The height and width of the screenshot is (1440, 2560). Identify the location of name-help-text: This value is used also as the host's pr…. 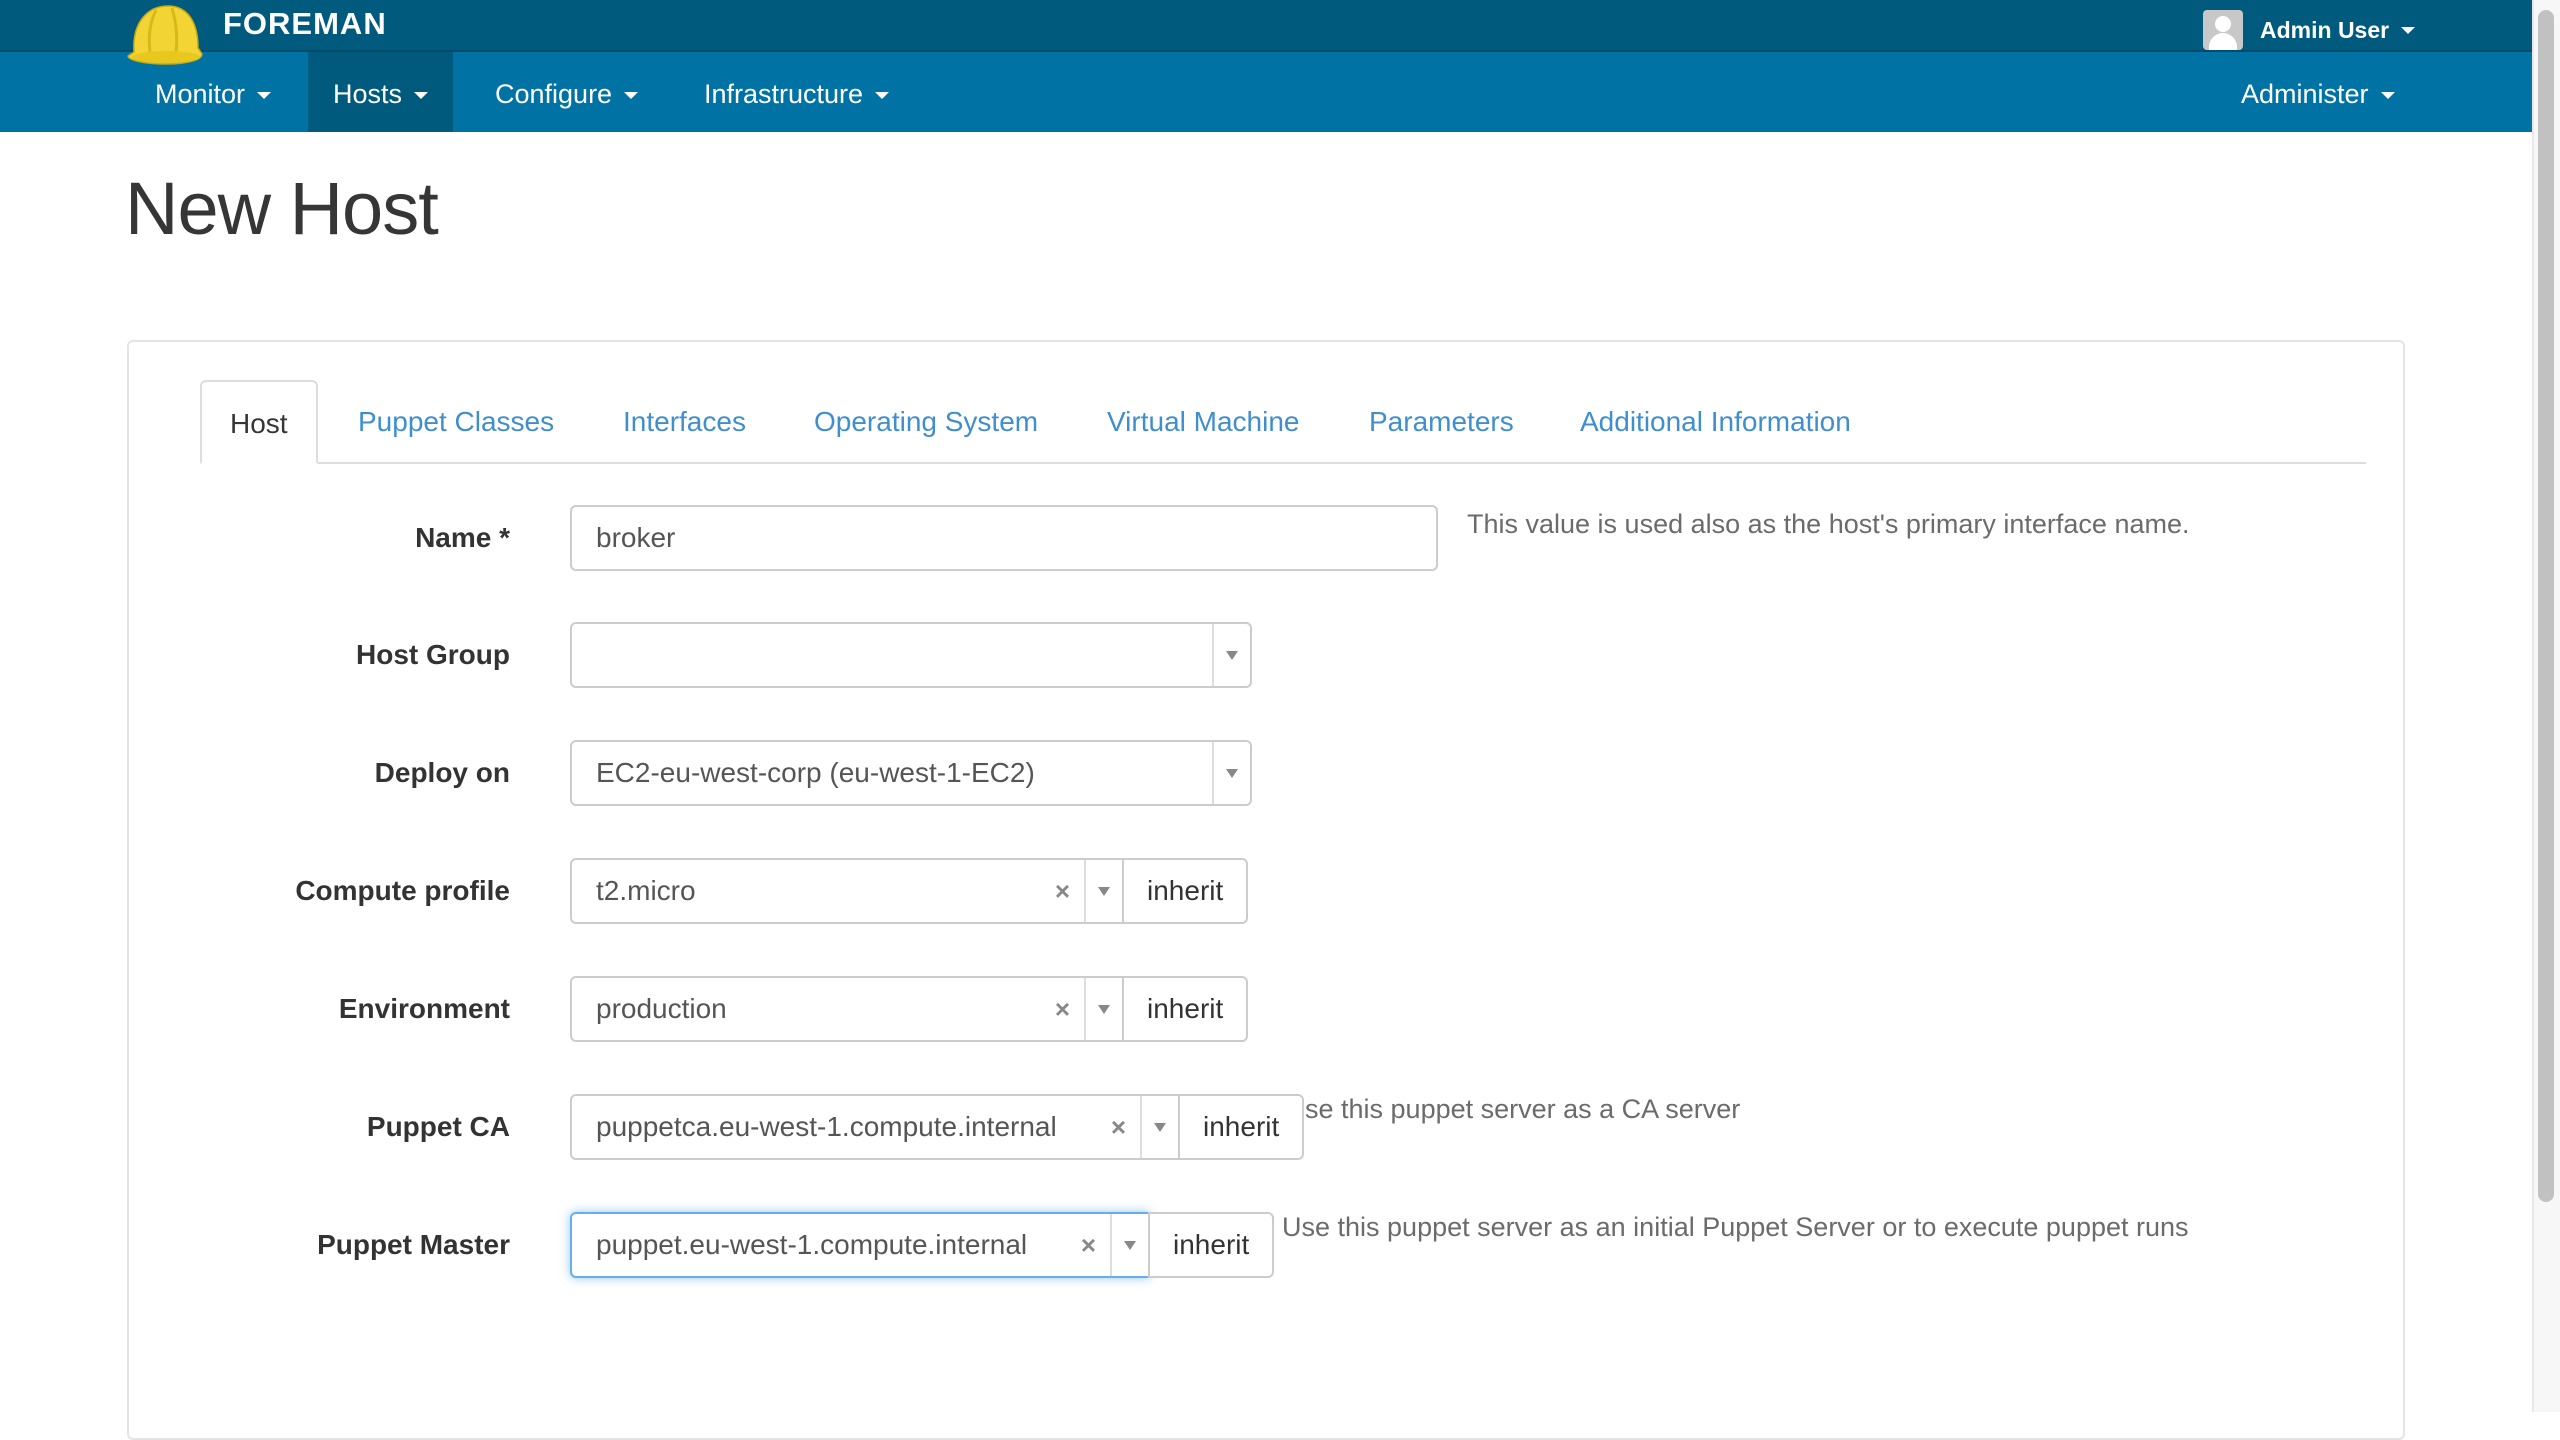
(1828, 524).